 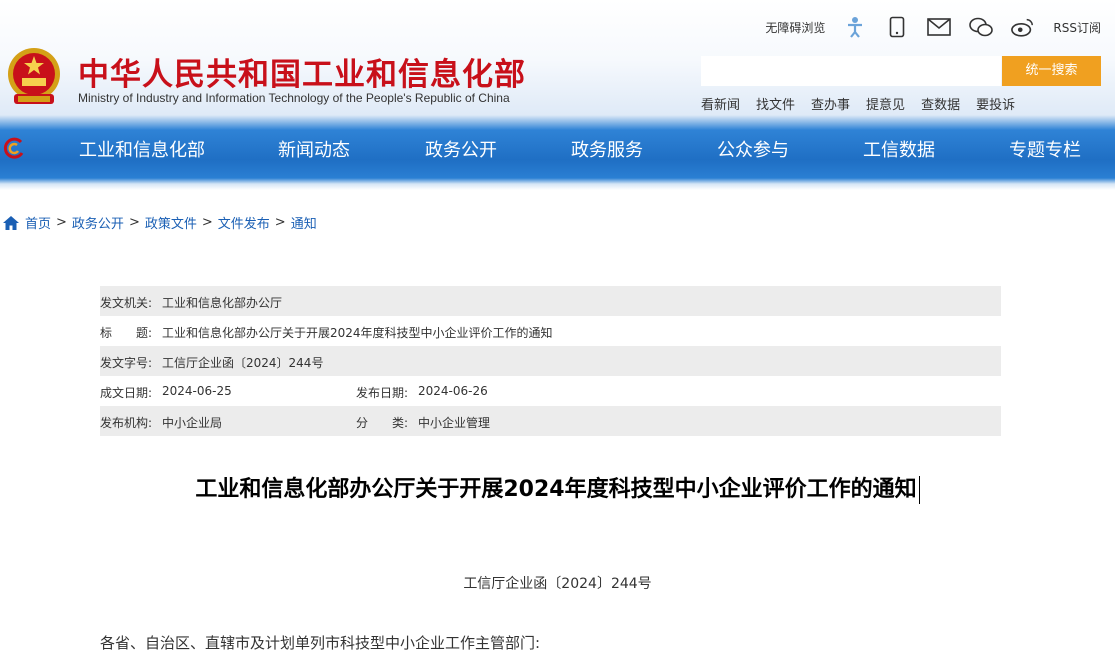 What do you see at coordinates (461, 149) in the screenshot?
I see `nav-item-gov-affairs: 政务公开` at bounding box center [461, 149].